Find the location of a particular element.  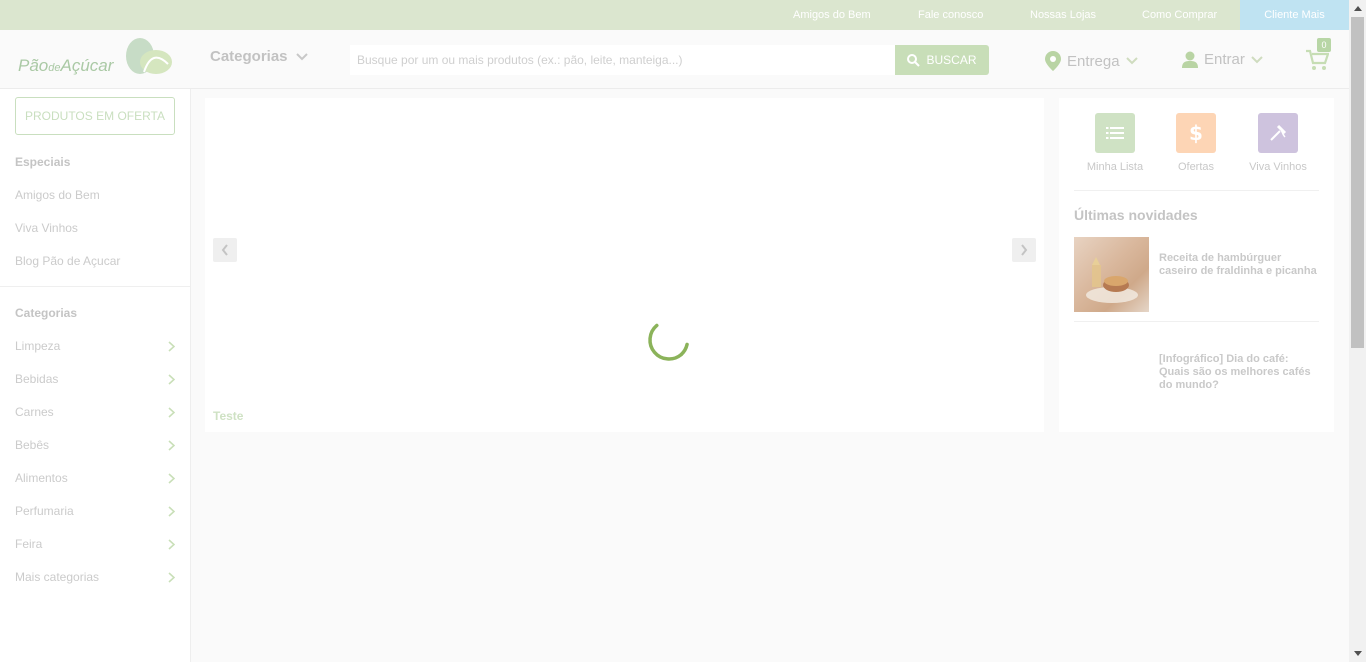

quick-link-label: Ofertas is located at coordinates (1196, 167).